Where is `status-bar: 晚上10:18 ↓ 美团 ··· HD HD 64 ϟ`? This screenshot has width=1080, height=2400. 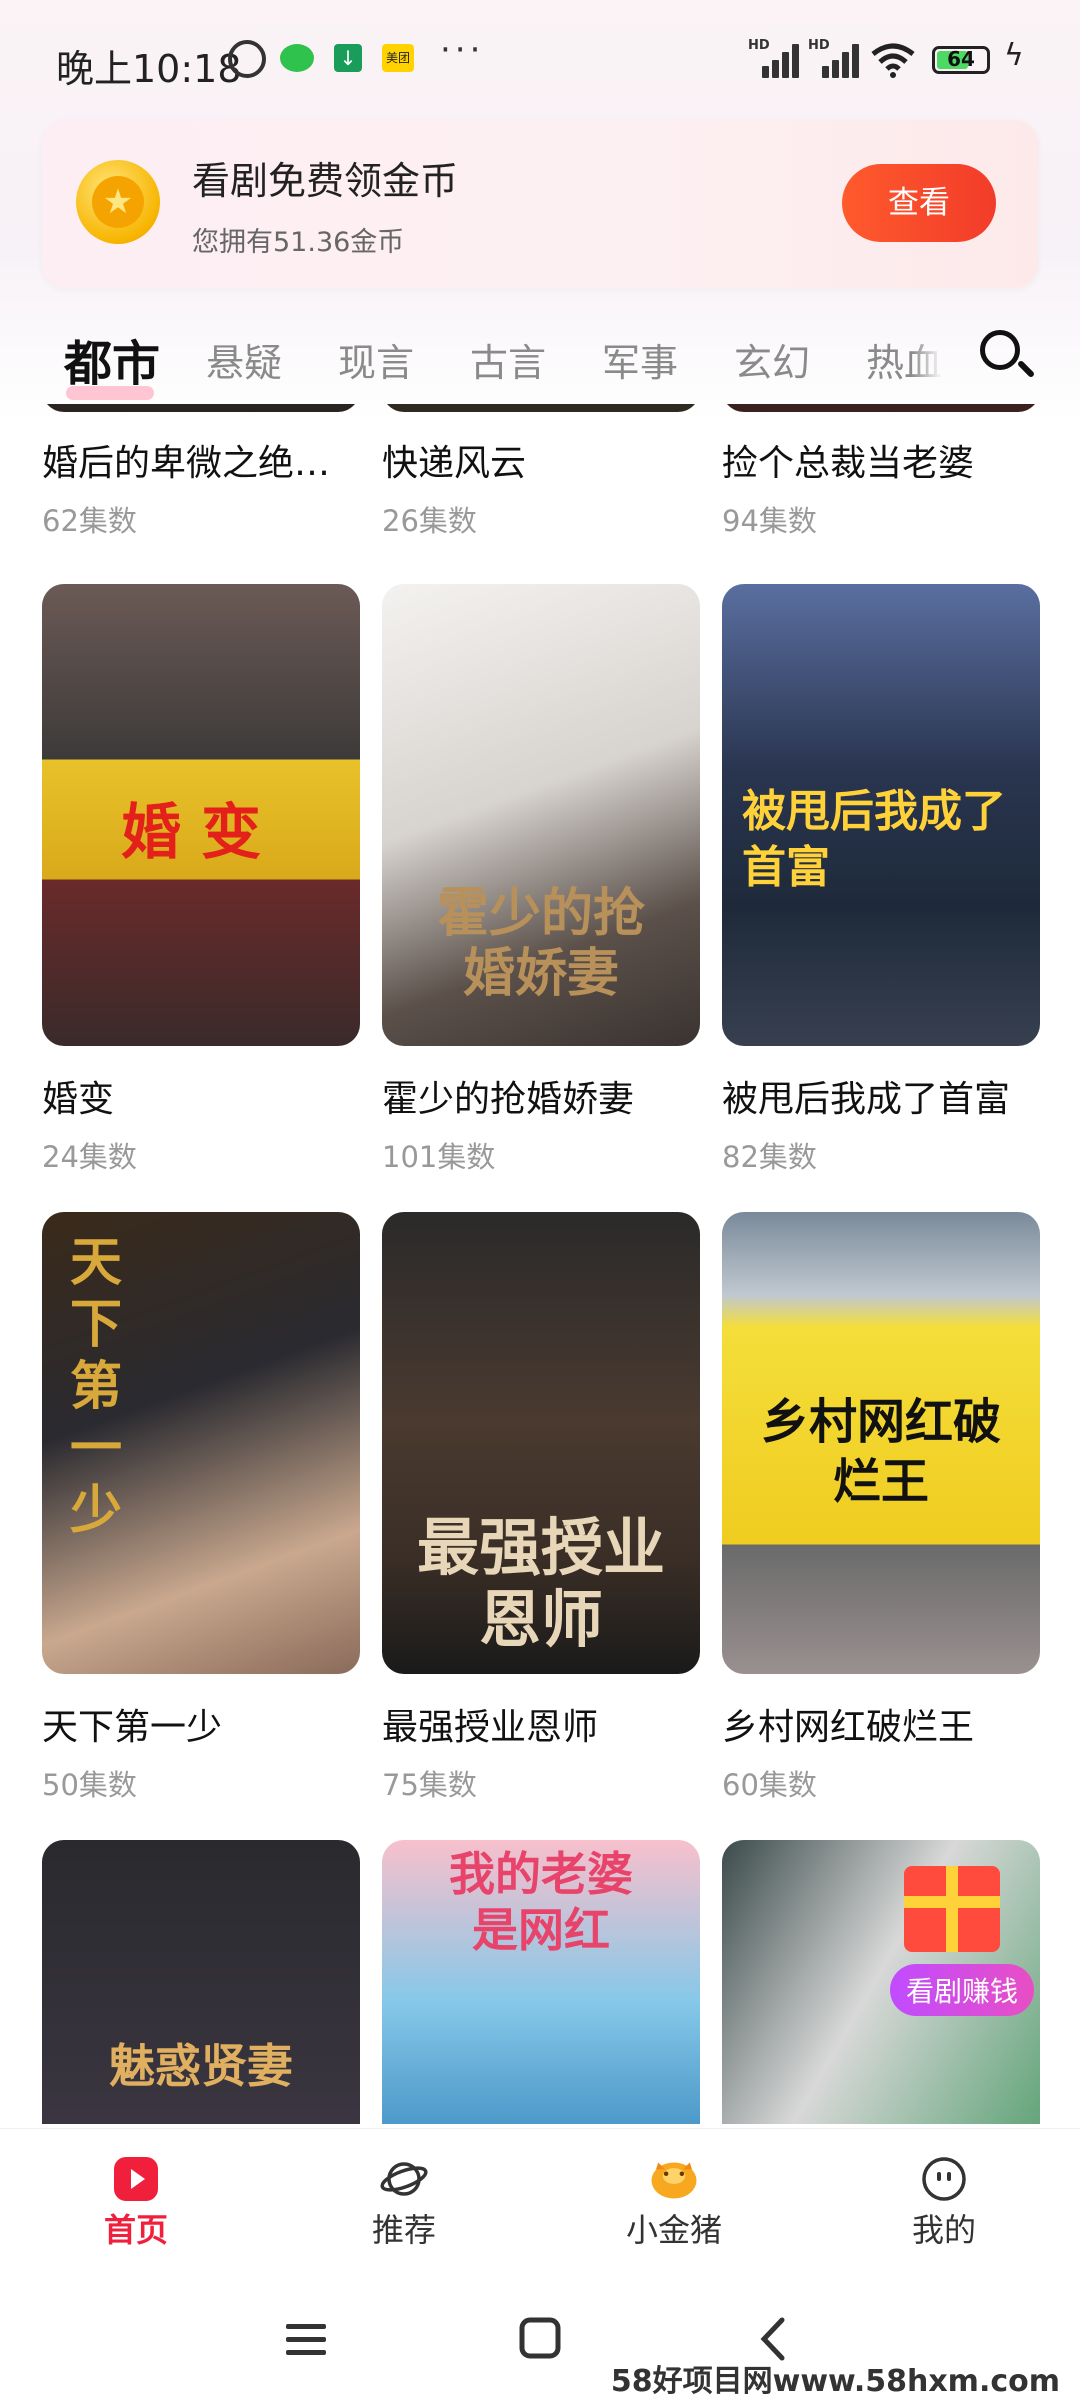
status-bar: 晚上10:18 ↓ 美团 ··· HD HD 64 ϟ is located at coordinates (540, 60).